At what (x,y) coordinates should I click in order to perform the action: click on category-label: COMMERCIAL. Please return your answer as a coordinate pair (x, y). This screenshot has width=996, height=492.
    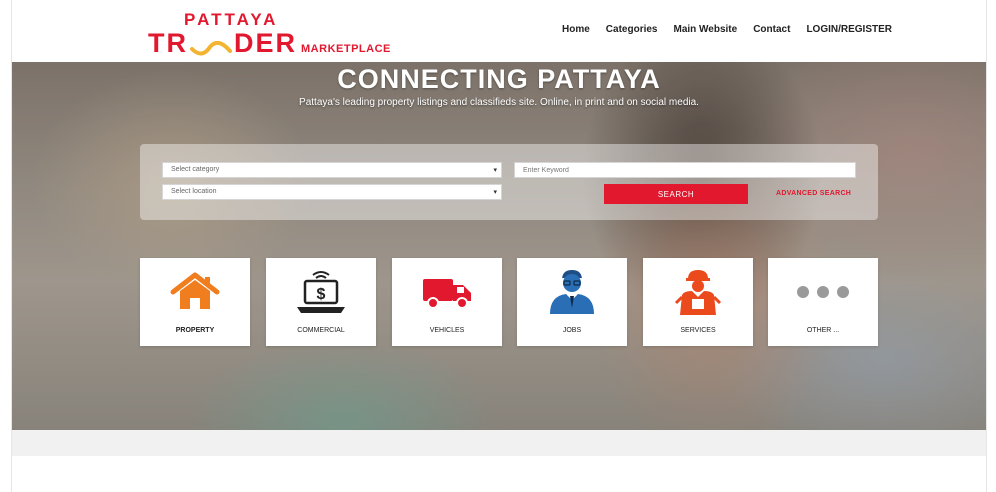
    Looking at the image, I should click on (321, 330).